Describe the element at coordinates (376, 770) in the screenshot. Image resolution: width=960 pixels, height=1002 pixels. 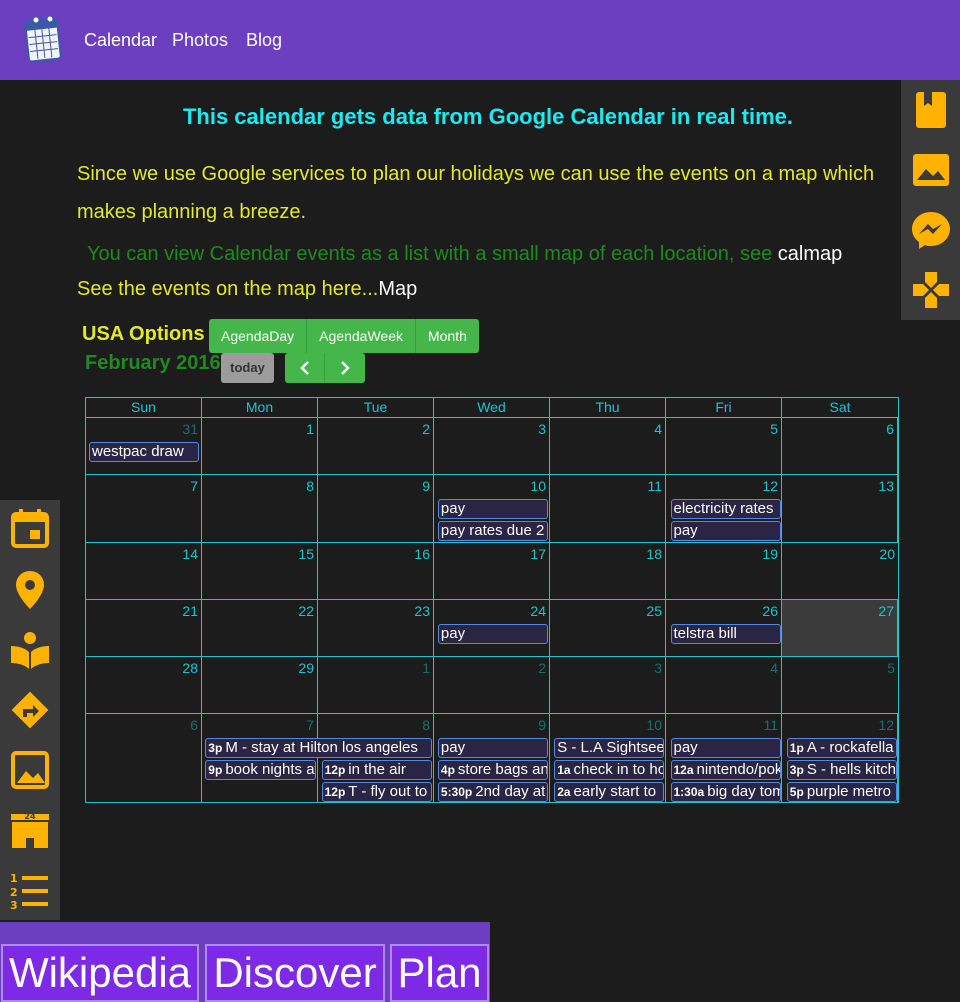
I see `calendar-event: 12p in the air` at that location.